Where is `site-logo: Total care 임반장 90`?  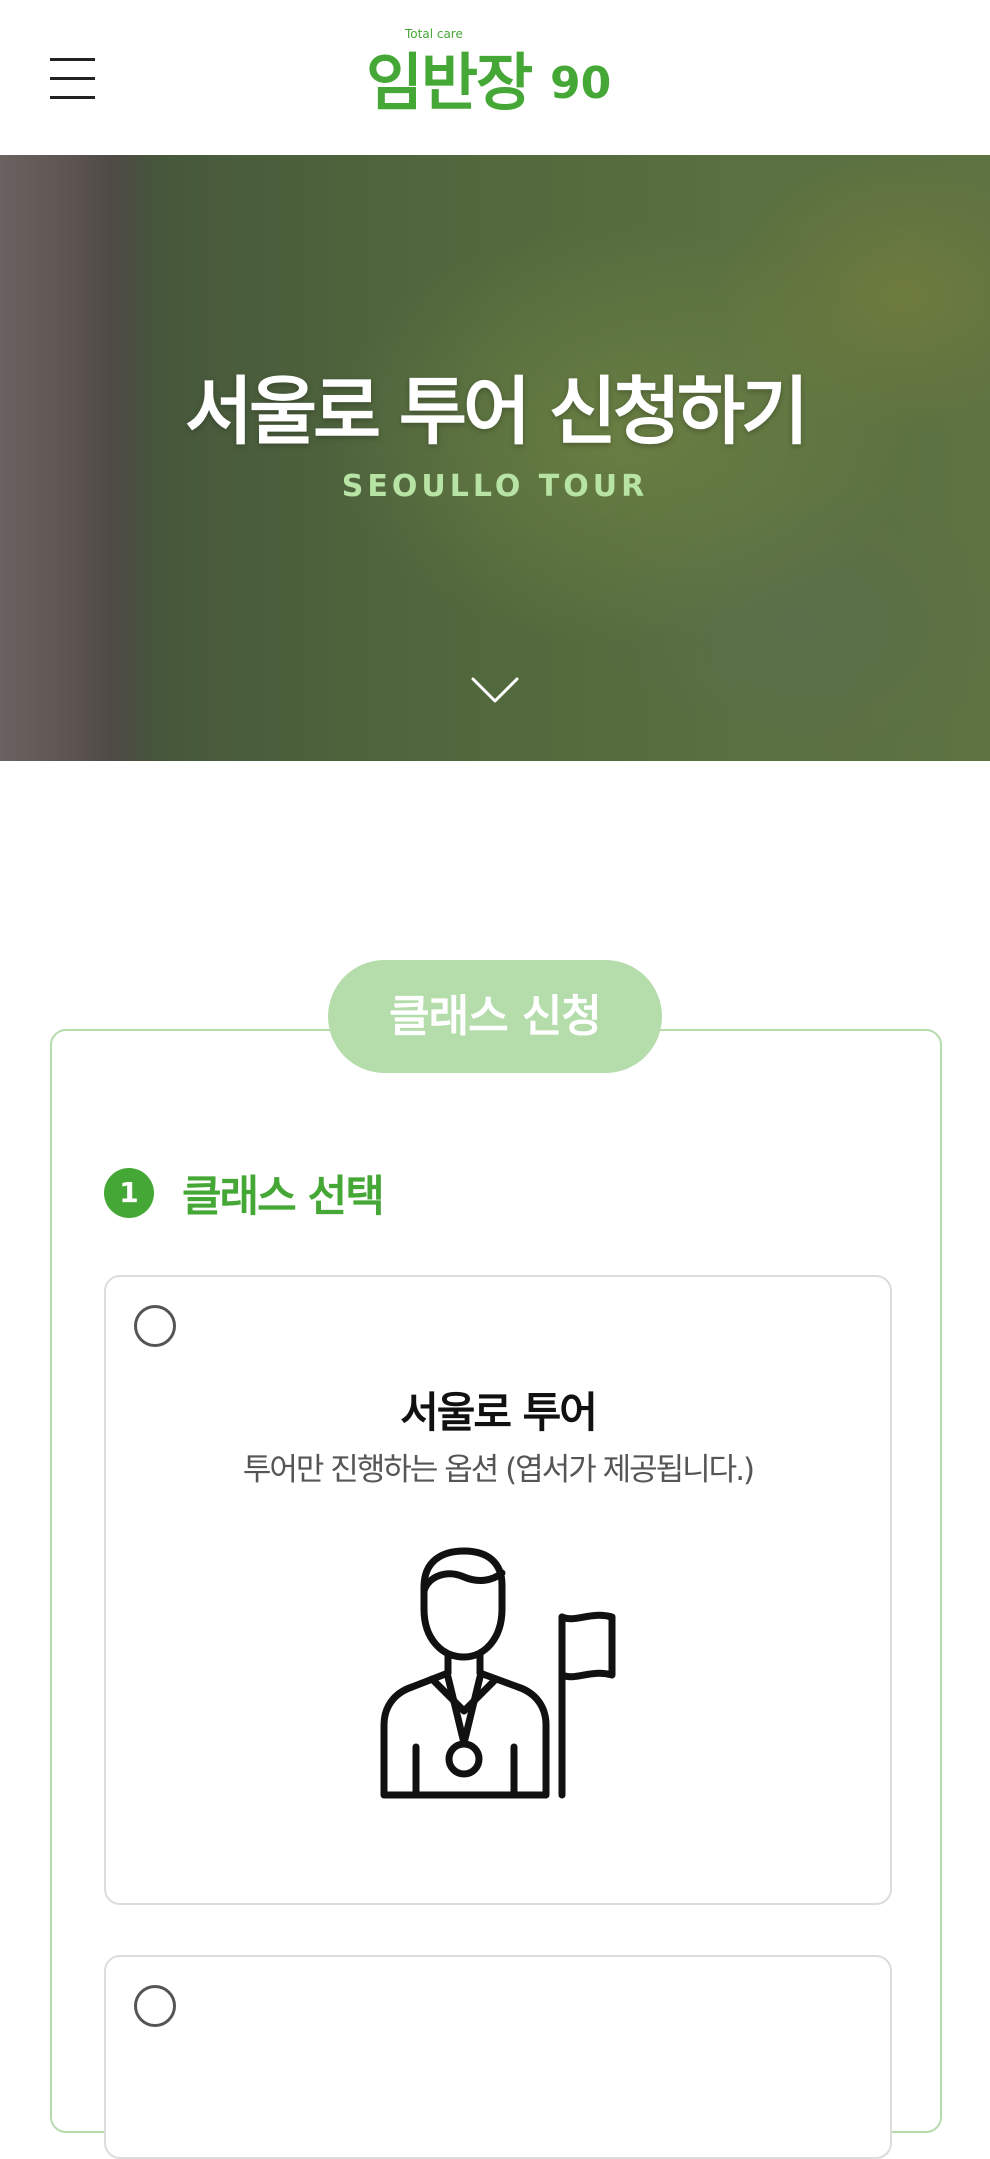 site-logo: Total care 임반장 90 is located at coordinates (495, 74).